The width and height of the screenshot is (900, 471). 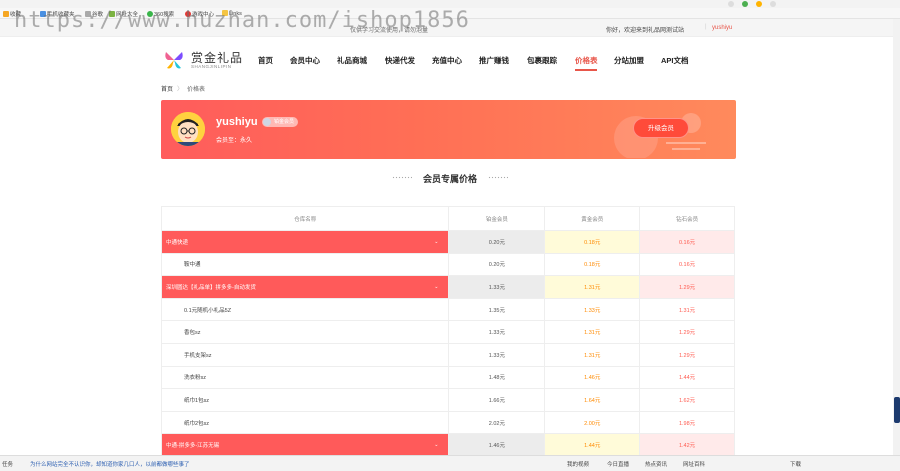 What do you see at coordinates (586, 60) in the screenshot?
I see `nav-price-list: 价格表` at bounding box center [586, 60].